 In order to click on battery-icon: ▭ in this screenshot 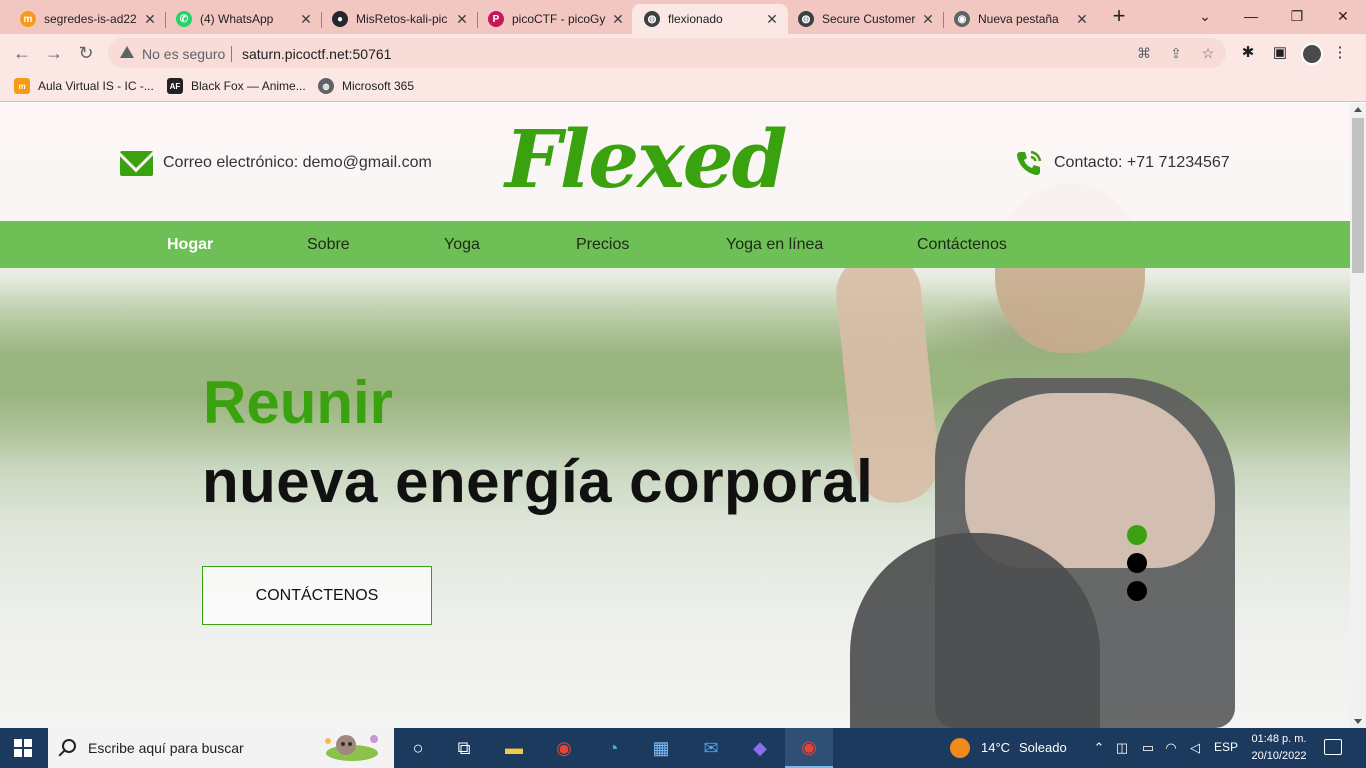, I will do `click(1148, 748)`.